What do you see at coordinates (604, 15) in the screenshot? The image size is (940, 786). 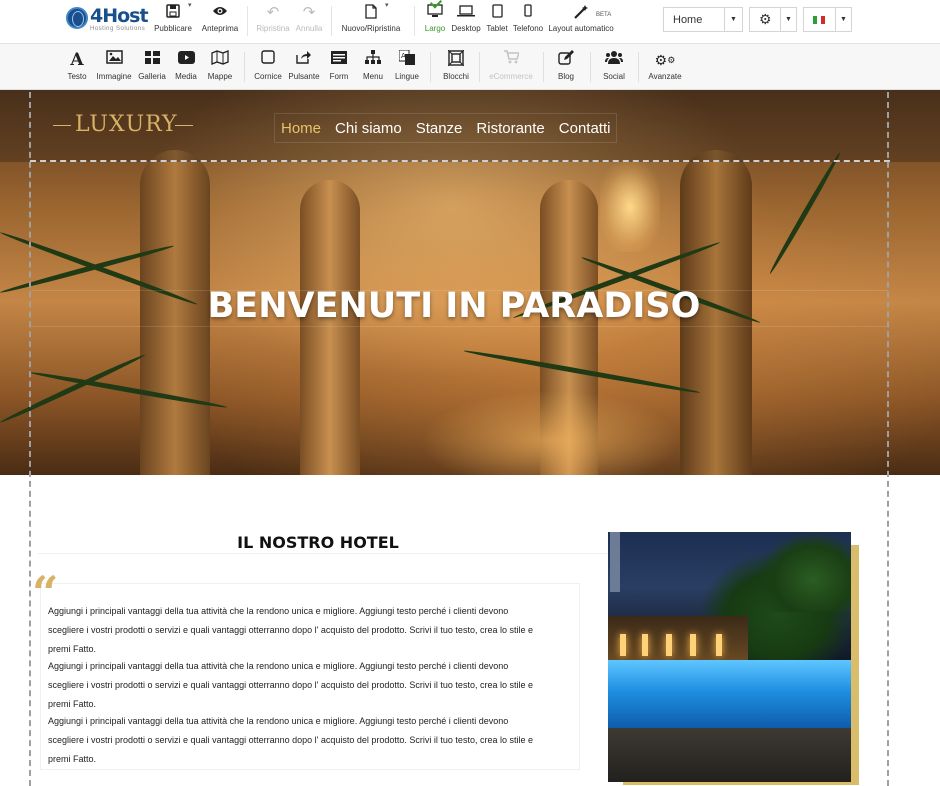 I see `beta-badge: BETA` at bounding box center [604, 15].